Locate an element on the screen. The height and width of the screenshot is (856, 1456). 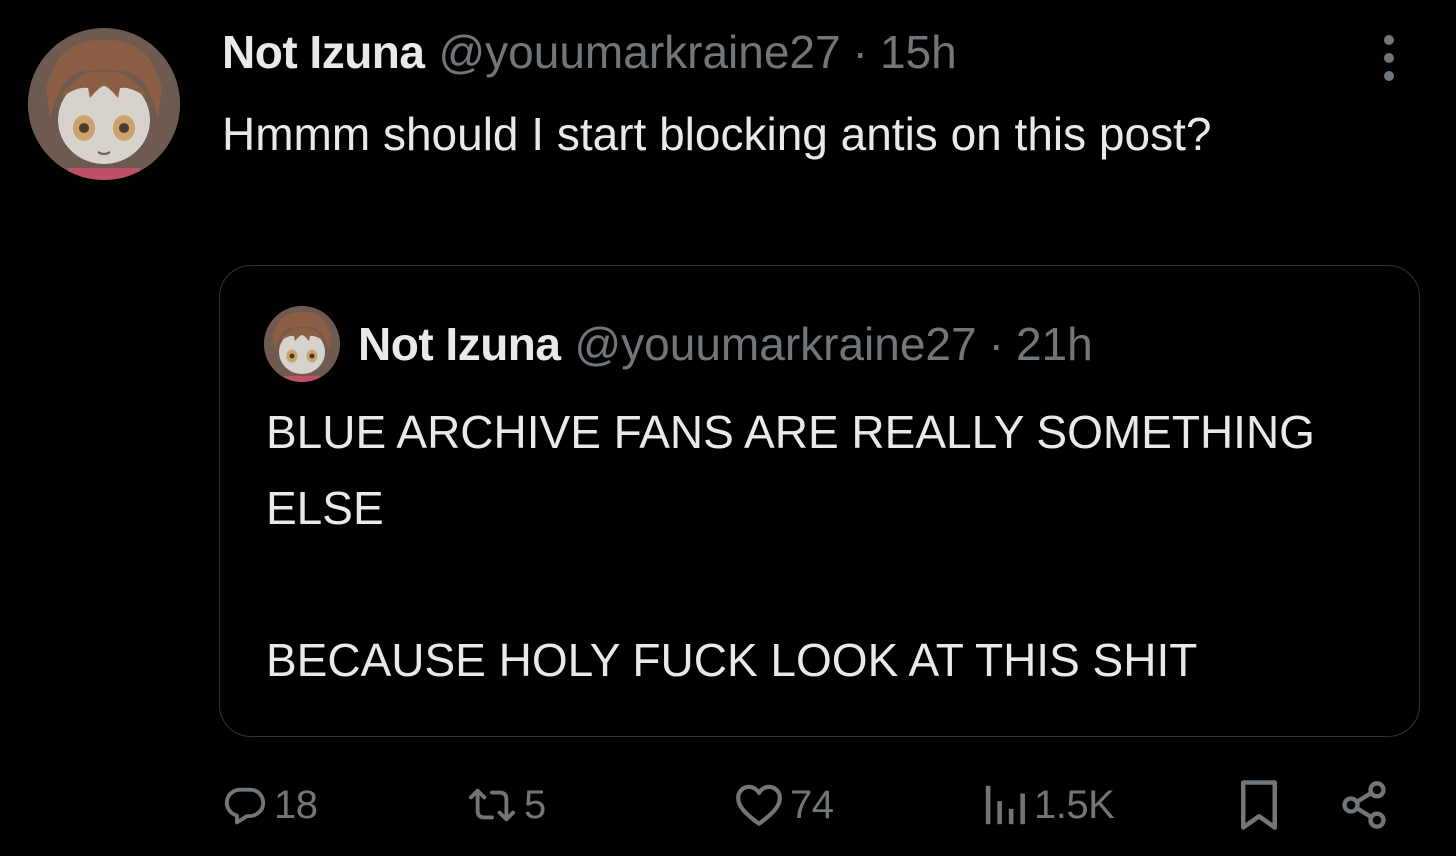
bookmark-icon is located at coordinates (1259, 805).